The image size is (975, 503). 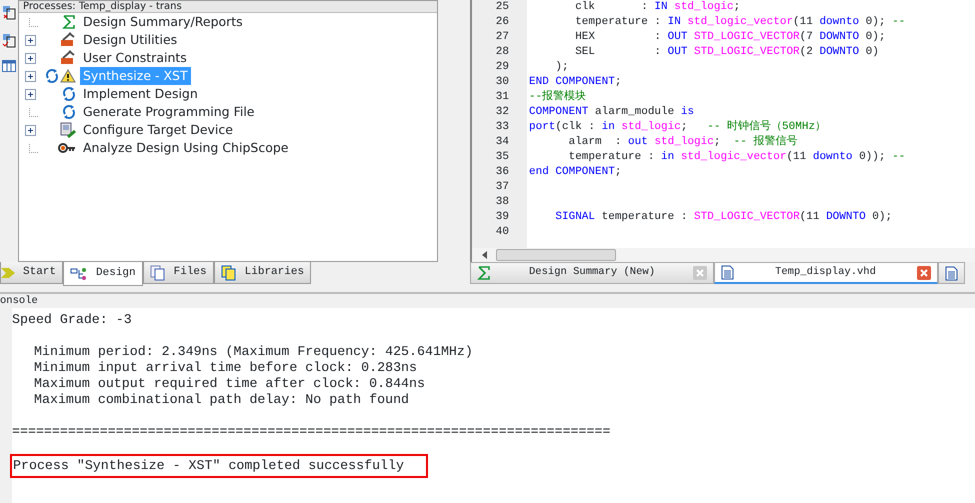 What do you see at coordinates (658, 7) in the screenshot?
I see `code-line: clk : IN std_logic;` at bounding box center [658, 7].